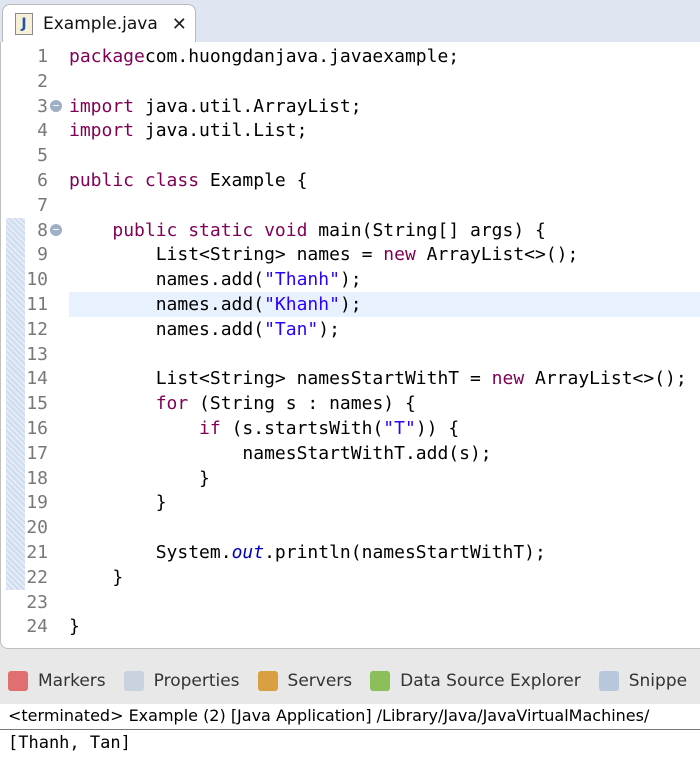 The width and height of the screenshot is (700, 760). I want to click on code-line: 5​, so click(350, 155).